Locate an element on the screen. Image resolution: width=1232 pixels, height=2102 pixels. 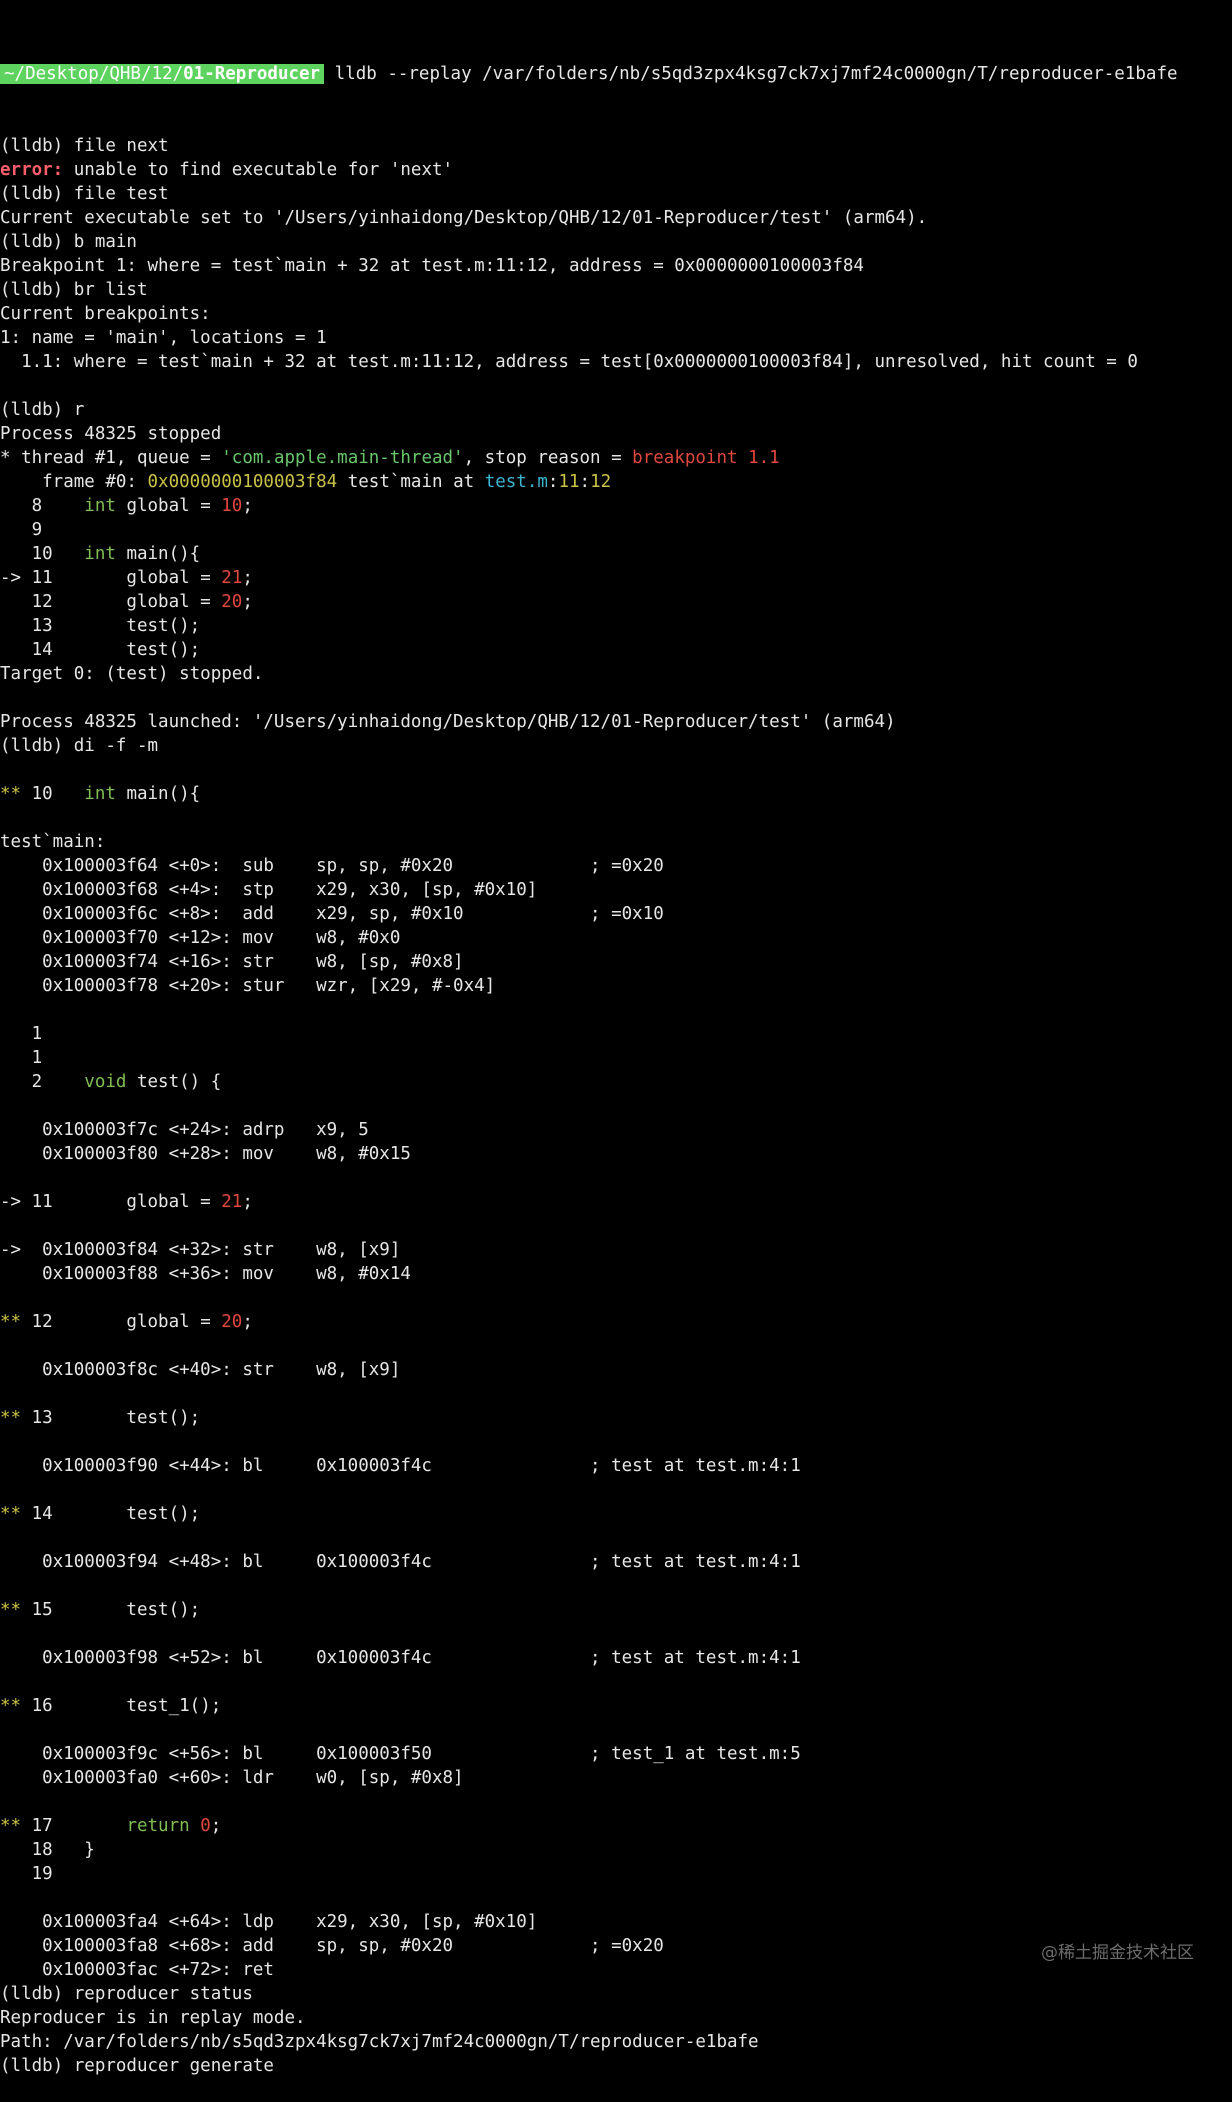
terminal-text-segment: test`main at is located at coordinates (411, 482).